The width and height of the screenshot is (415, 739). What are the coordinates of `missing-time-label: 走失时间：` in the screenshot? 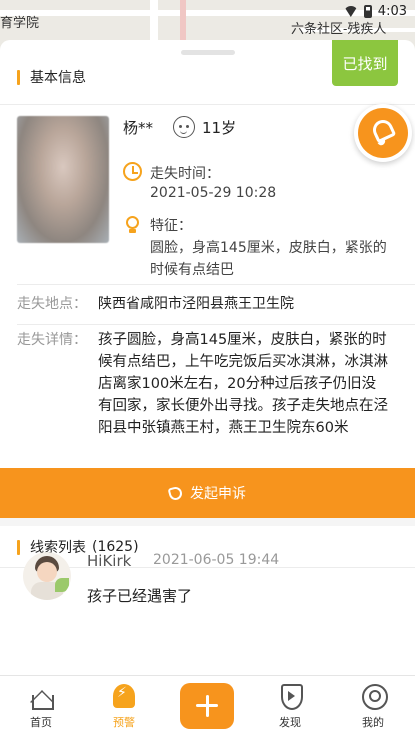 It's located at (185, 174).